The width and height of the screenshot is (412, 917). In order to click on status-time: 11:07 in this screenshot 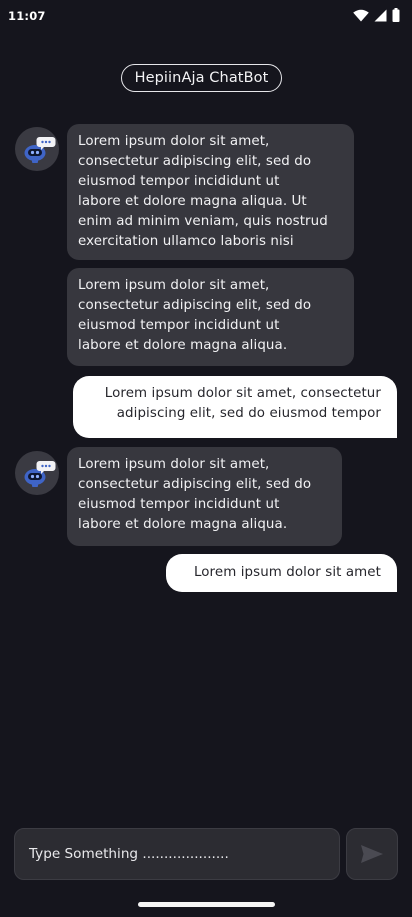, I will do `click(27, 16)`.